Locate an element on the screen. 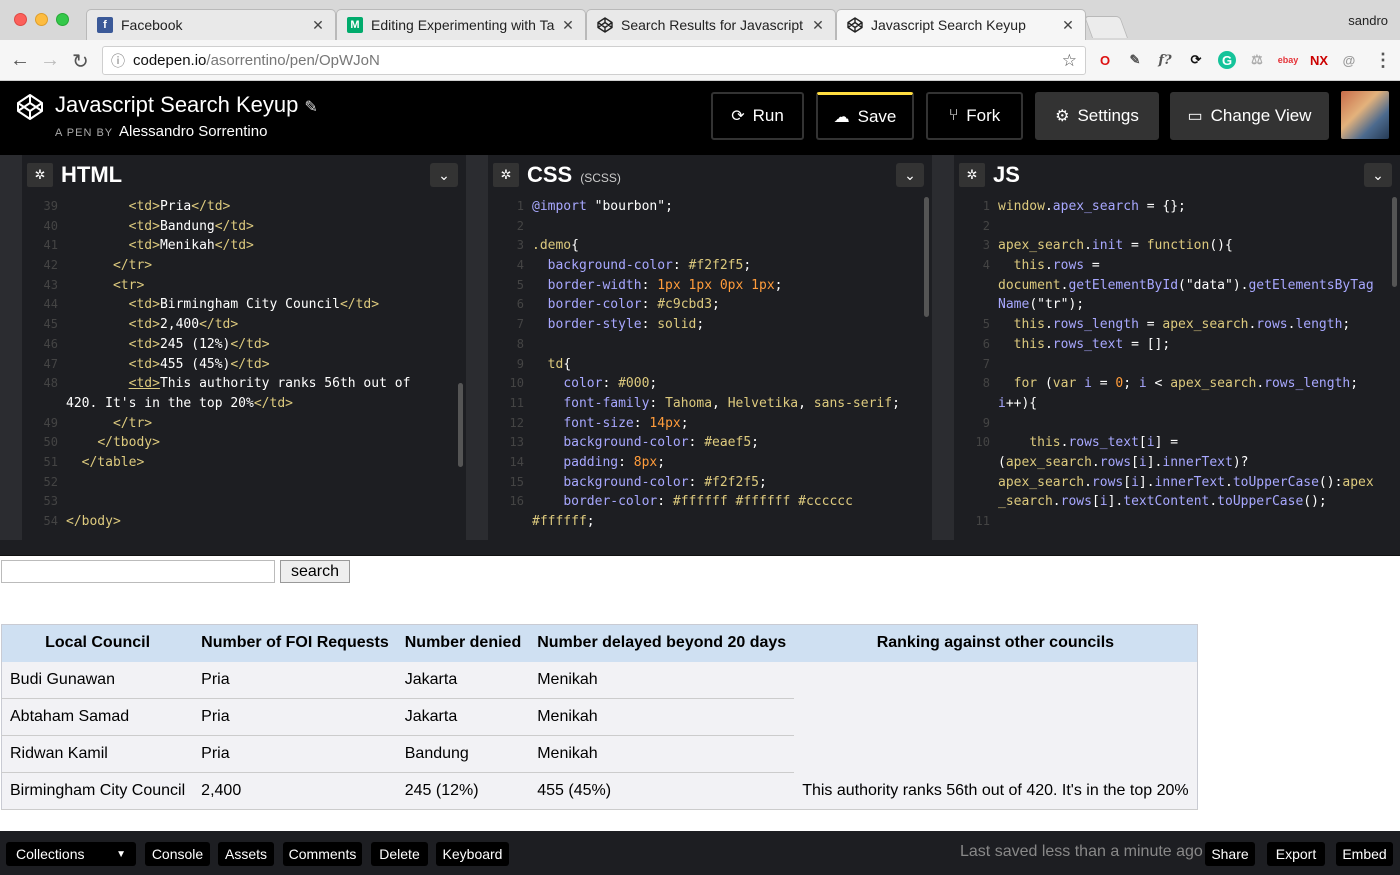 This screenshot has height=875, width=1400. code-text: this.rows = is located at coordinates (1056, 266).